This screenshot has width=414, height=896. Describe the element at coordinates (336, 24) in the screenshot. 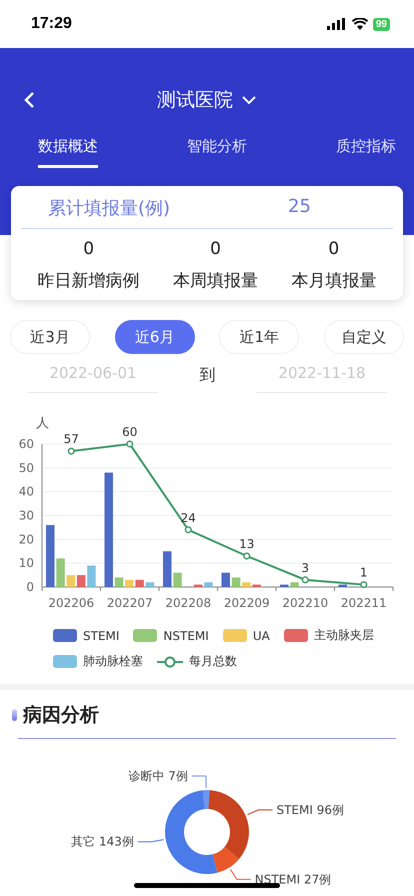

I see `signal-icon` at that location.